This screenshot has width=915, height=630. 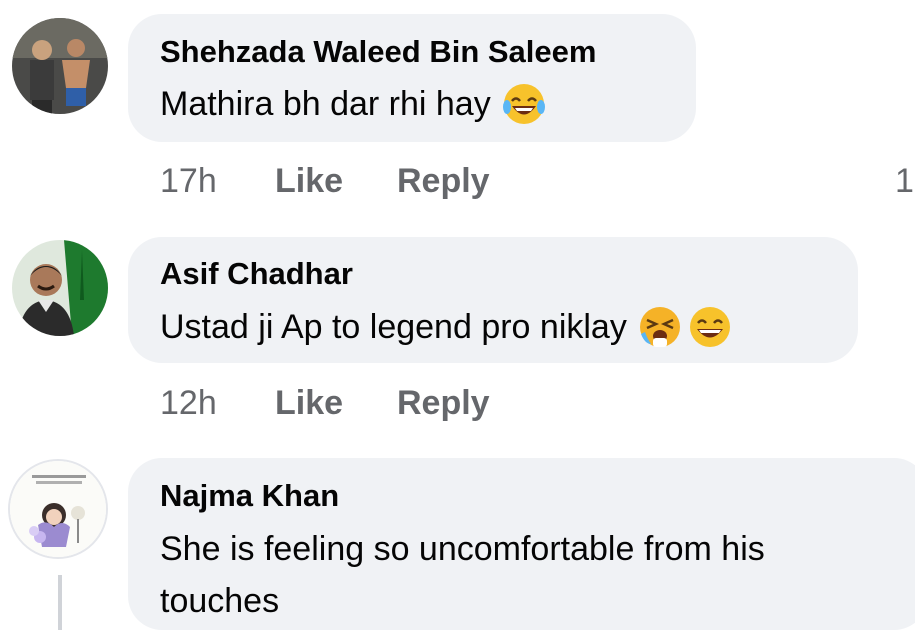 I want to click on laughing-tears-emoji-icon, so click(x=523, y=104).